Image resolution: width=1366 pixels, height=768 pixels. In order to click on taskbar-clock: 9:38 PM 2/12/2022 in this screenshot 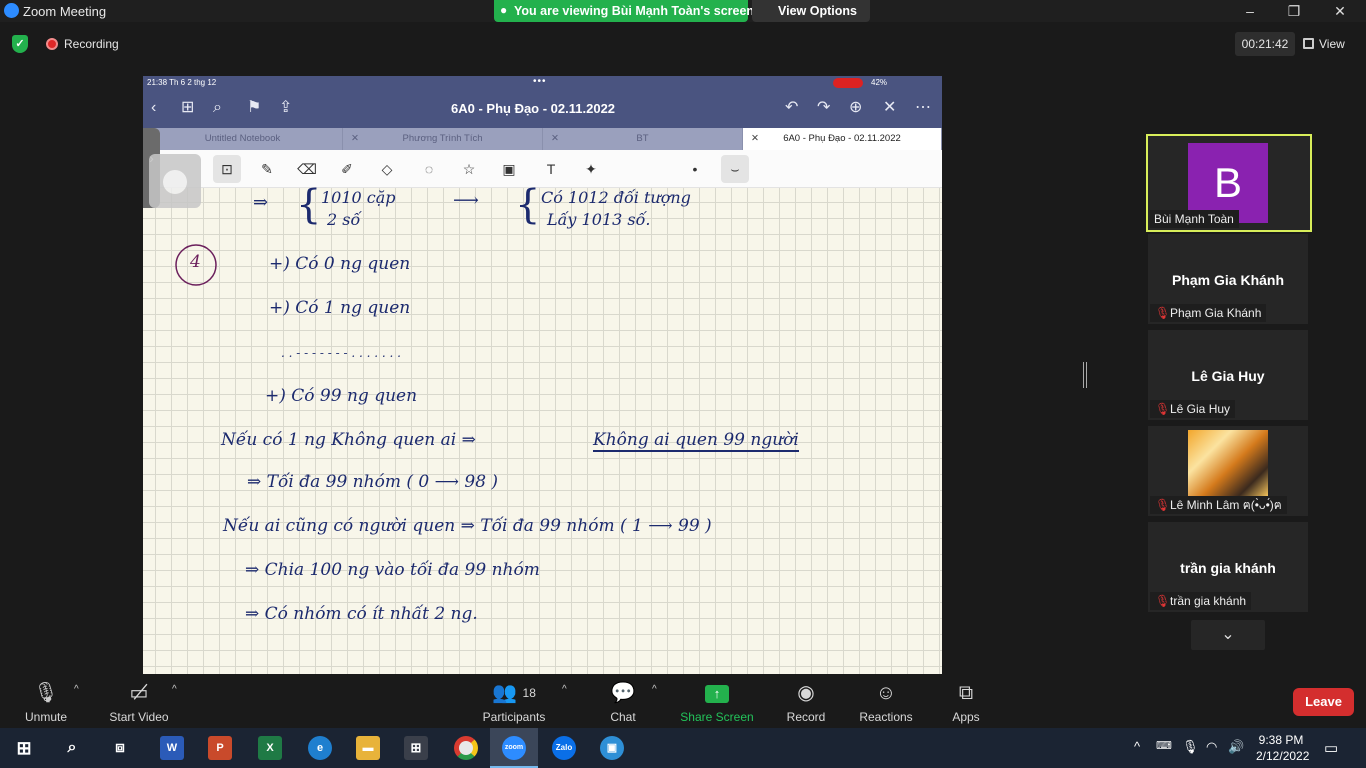, I will do `click(1282, 748)`.